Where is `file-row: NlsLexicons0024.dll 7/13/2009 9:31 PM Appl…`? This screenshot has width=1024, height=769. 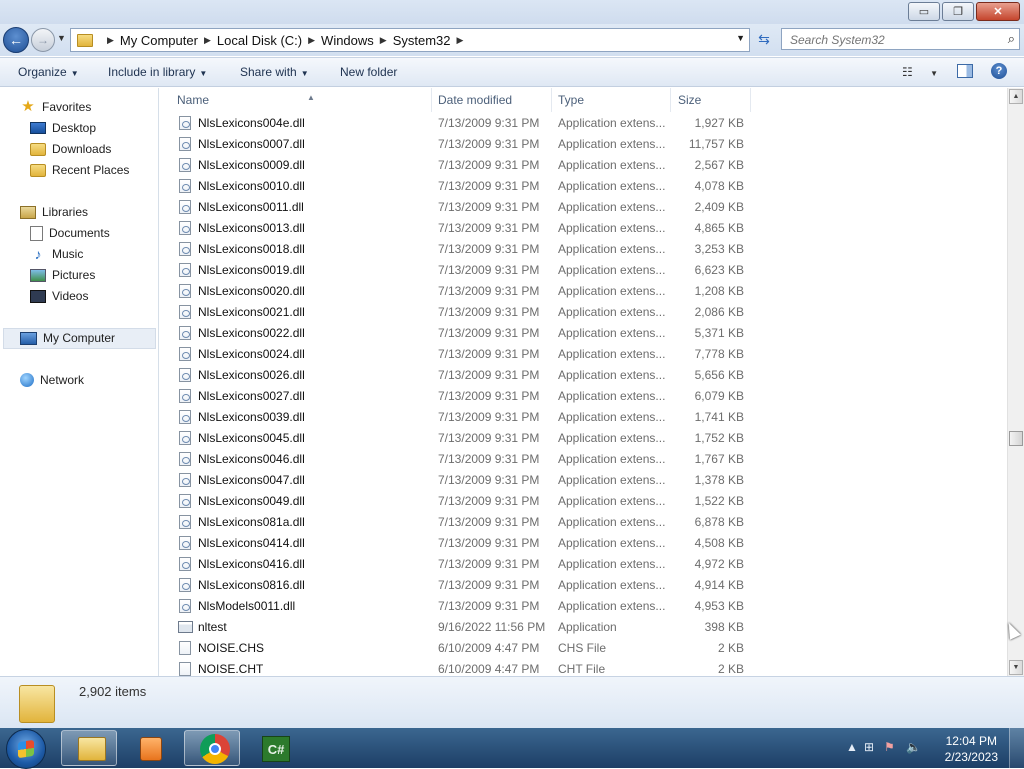
file-row: NlsLexicons0024.dll 7/13/2009 9:31 PM Appl… is located at coordinates (460, 354).